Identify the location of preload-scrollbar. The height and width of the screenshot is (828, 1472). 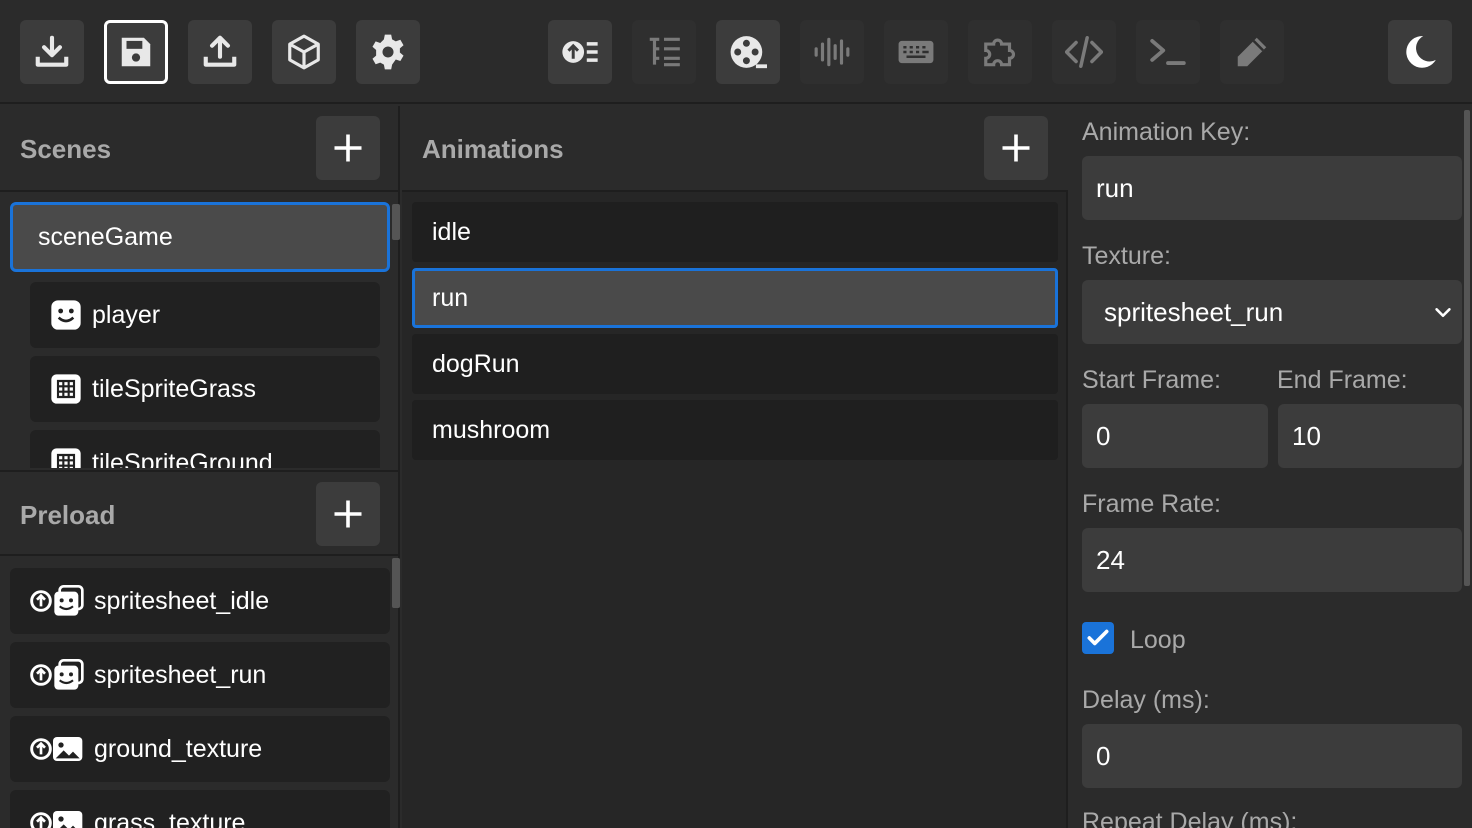
(396, 583).